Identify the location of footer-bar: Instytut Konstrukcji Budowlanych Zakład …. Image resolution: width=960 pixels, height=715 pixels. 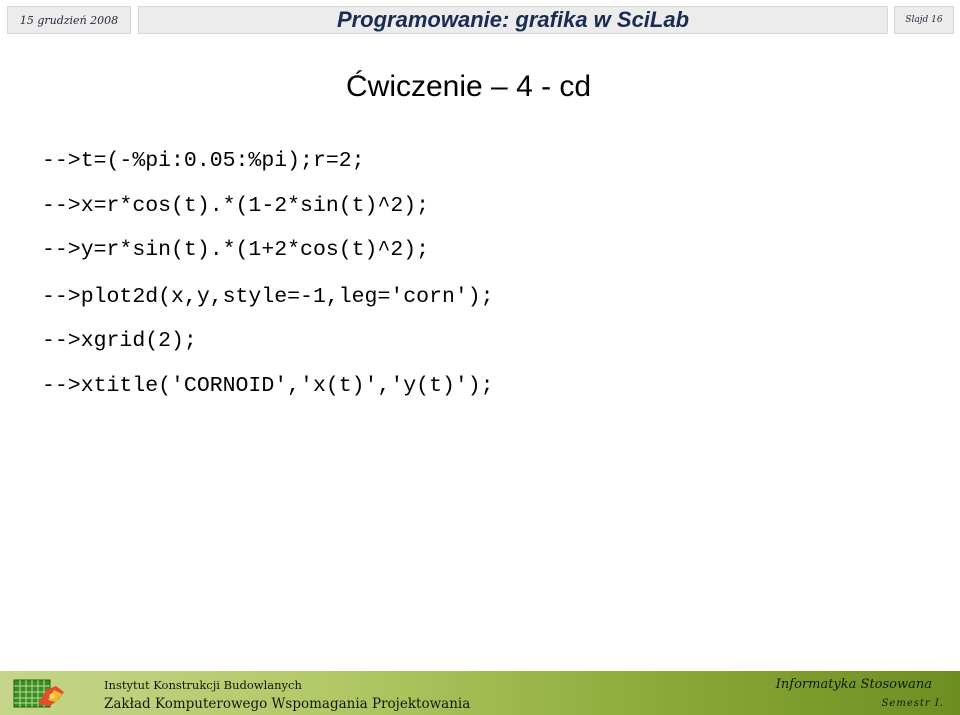
(480, 693).